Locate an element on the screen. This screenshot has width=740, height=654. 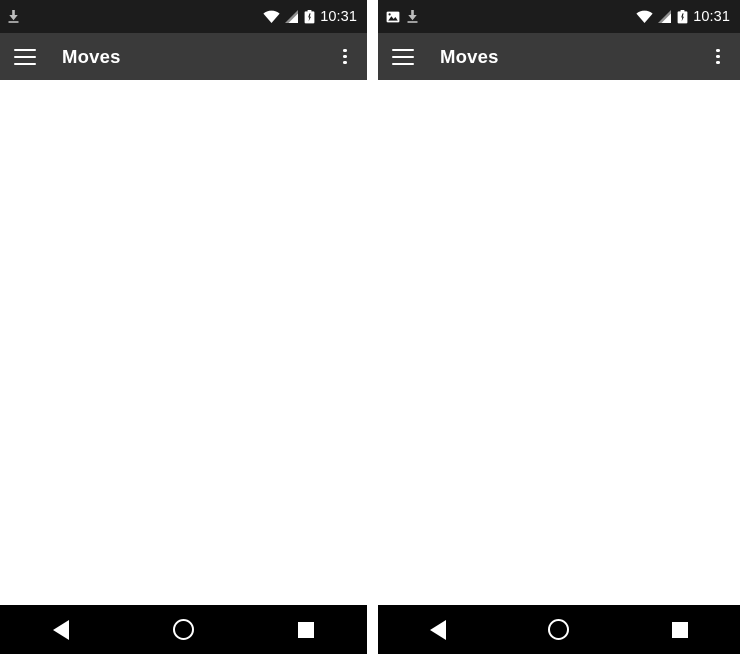
panel-gutter is located at coordinates (372, 327).